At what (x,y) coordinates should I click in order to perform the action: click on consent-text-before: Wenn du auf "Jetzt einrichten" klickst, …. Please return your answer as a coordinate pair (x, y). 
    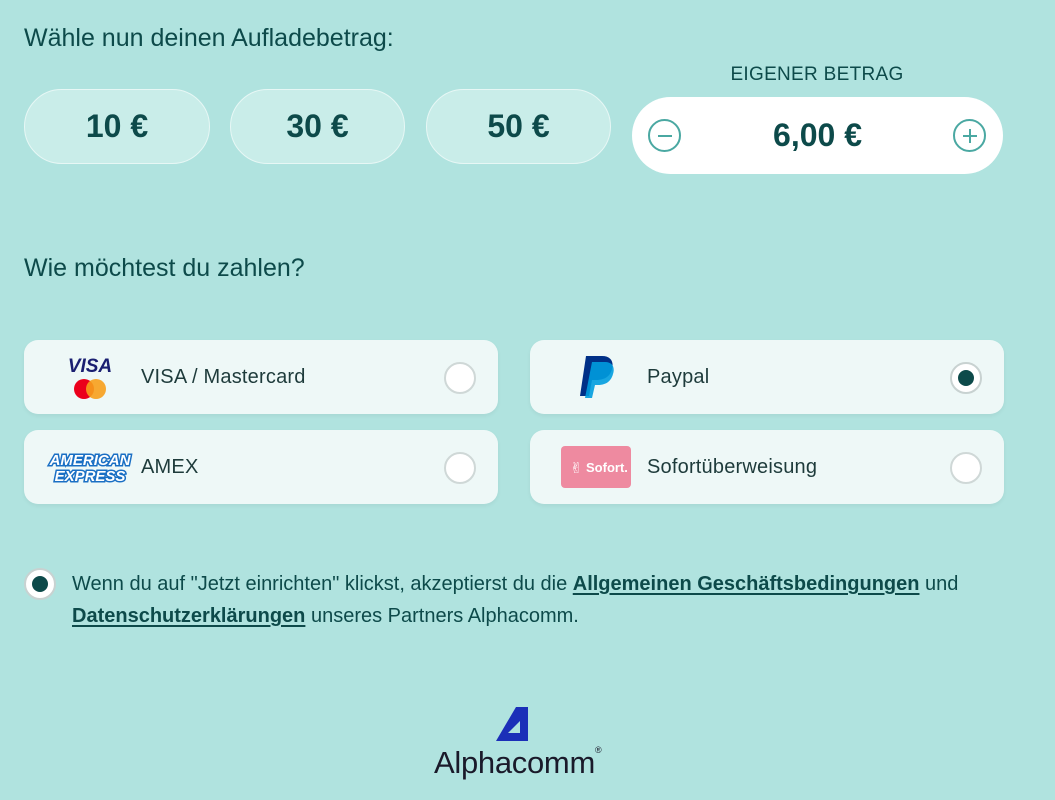
    Looking at the image, I should click on (322, 584).